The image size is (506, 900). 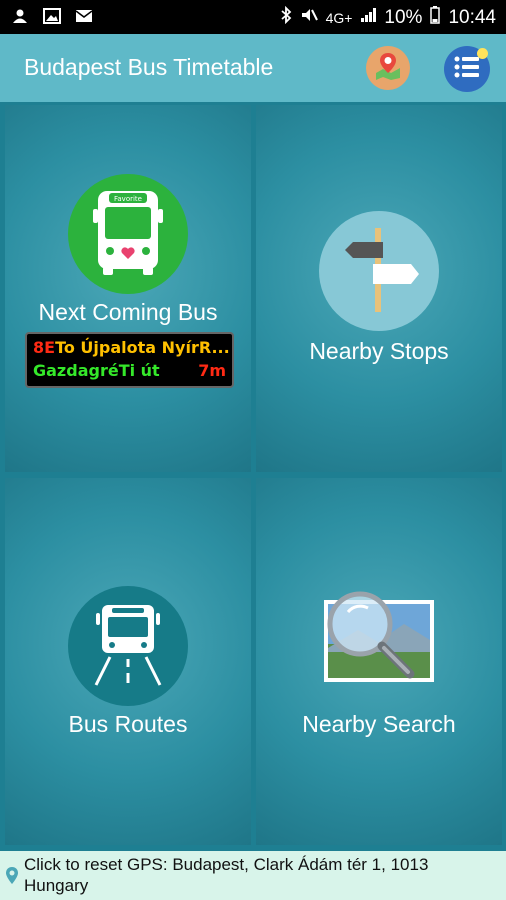 What do you see at coordinates (212, 370) in the screenshot?
I see `next-bus-minutes: 7m` at bounding box center [212, 370].